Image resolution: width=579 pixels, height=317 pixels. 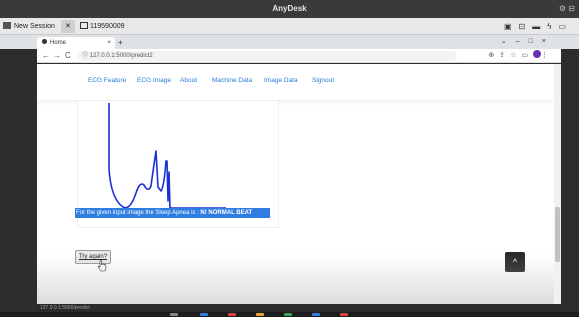 I want to click on scrollbar-thumb, so click(x=557, y=234).